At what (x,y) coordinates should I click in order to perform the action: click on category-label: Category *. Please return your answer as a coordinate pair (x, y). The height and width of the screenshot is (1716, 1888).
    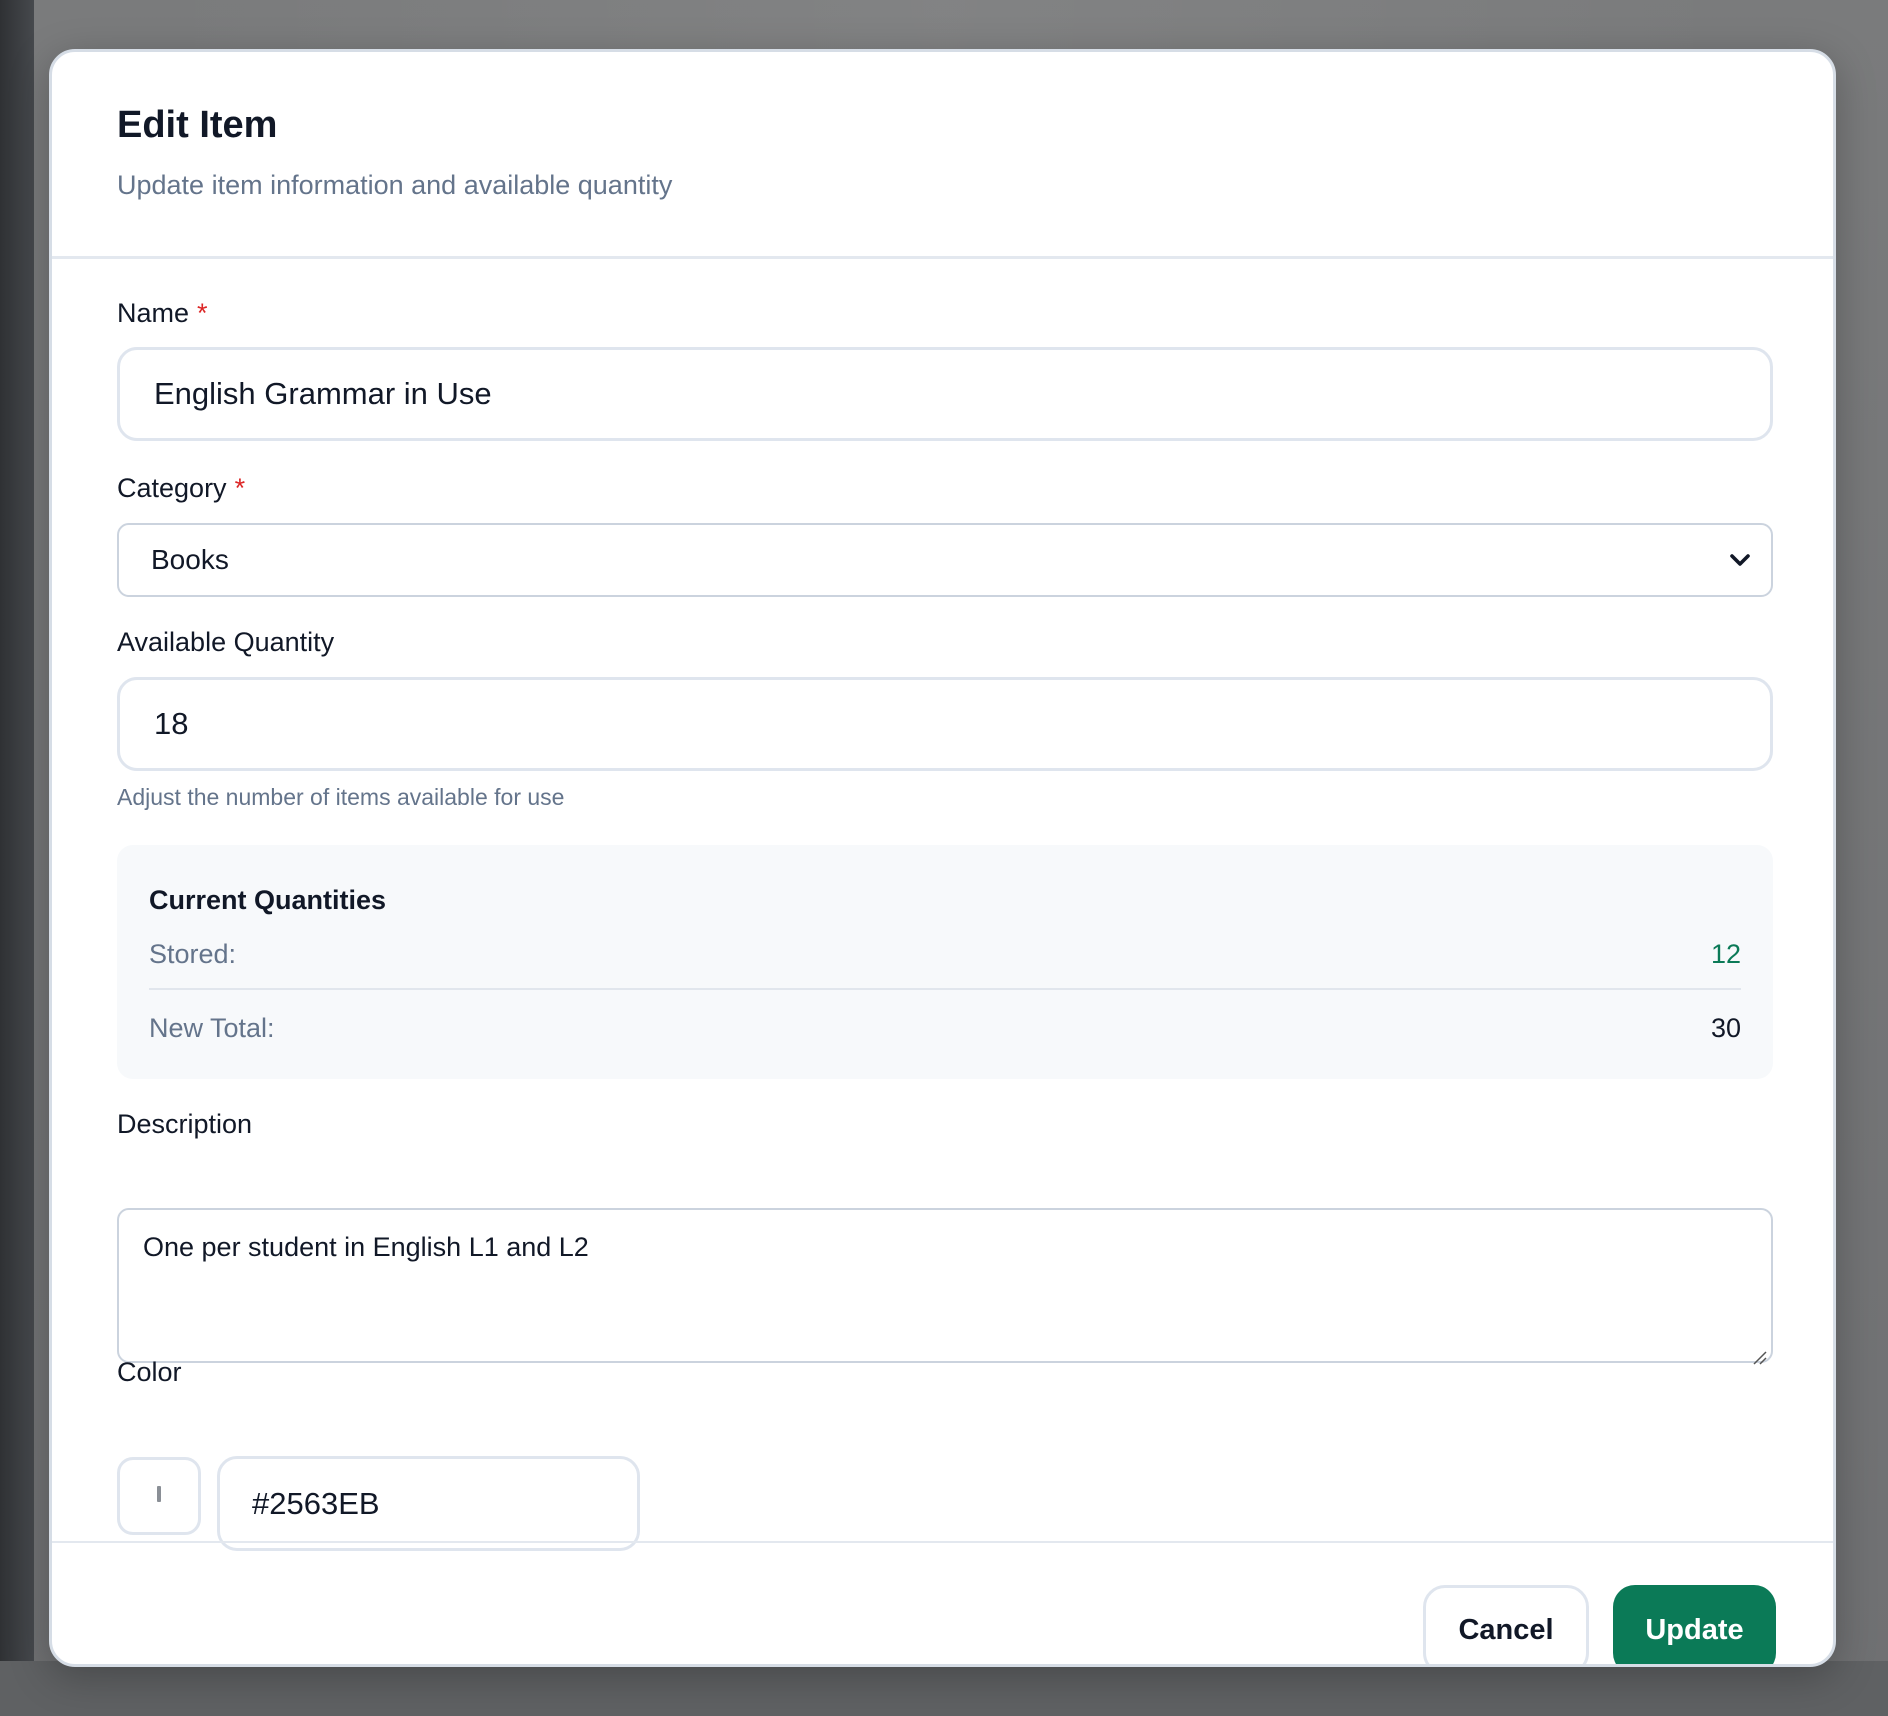
    Looking at the image, I should click on (181, 488).